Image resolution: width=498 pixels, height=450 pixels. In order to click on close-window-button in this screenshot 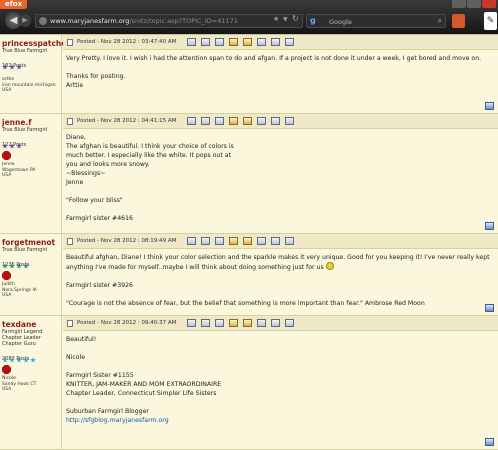, I will do `click(489, 4)`.